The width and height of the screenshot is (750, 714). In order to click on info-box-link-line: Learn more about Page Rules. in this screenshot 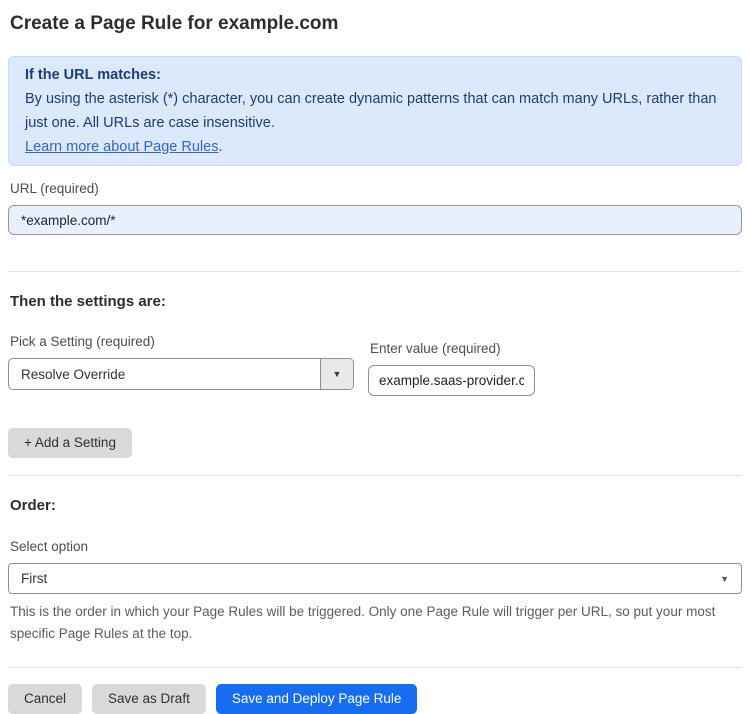, I will do `click(375, 147)`.